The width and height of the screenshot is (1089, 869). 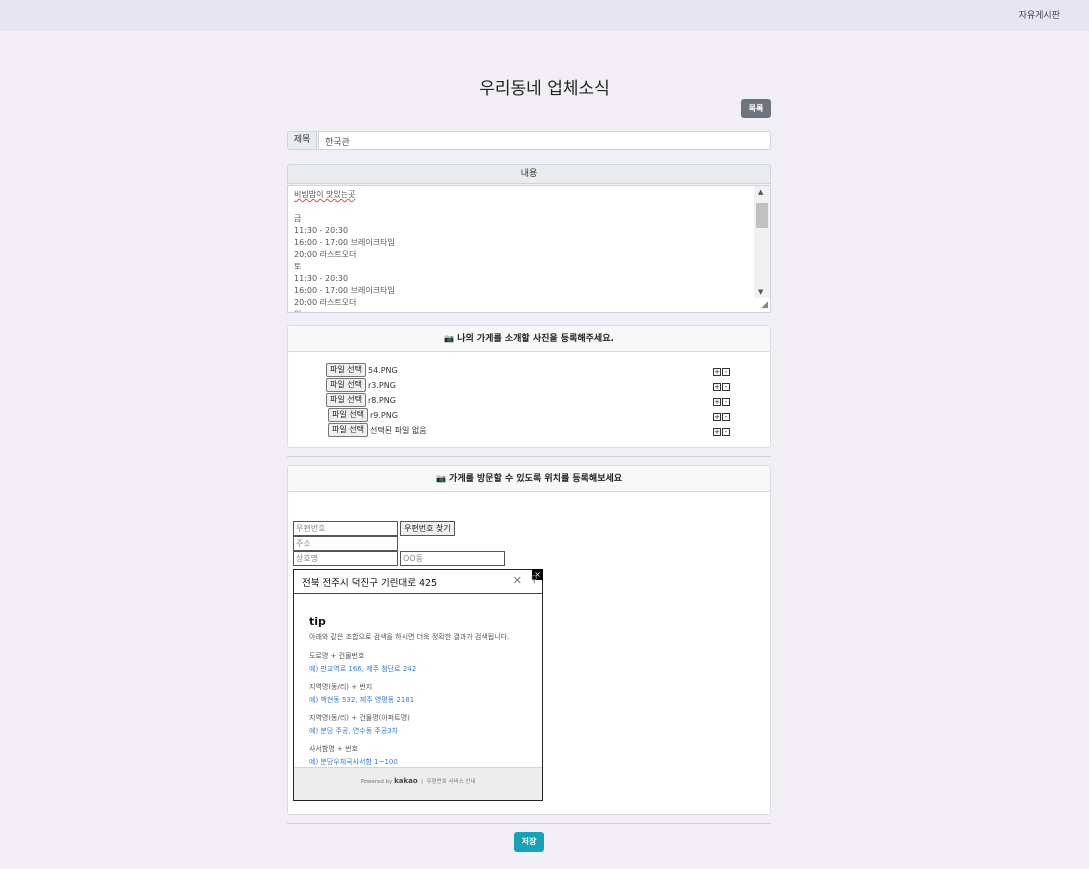 What do you see at coordinates (544, 89) in the screenshot?
I see `page-title: 우리동네 업체소식` at bounding box center [544, 89].